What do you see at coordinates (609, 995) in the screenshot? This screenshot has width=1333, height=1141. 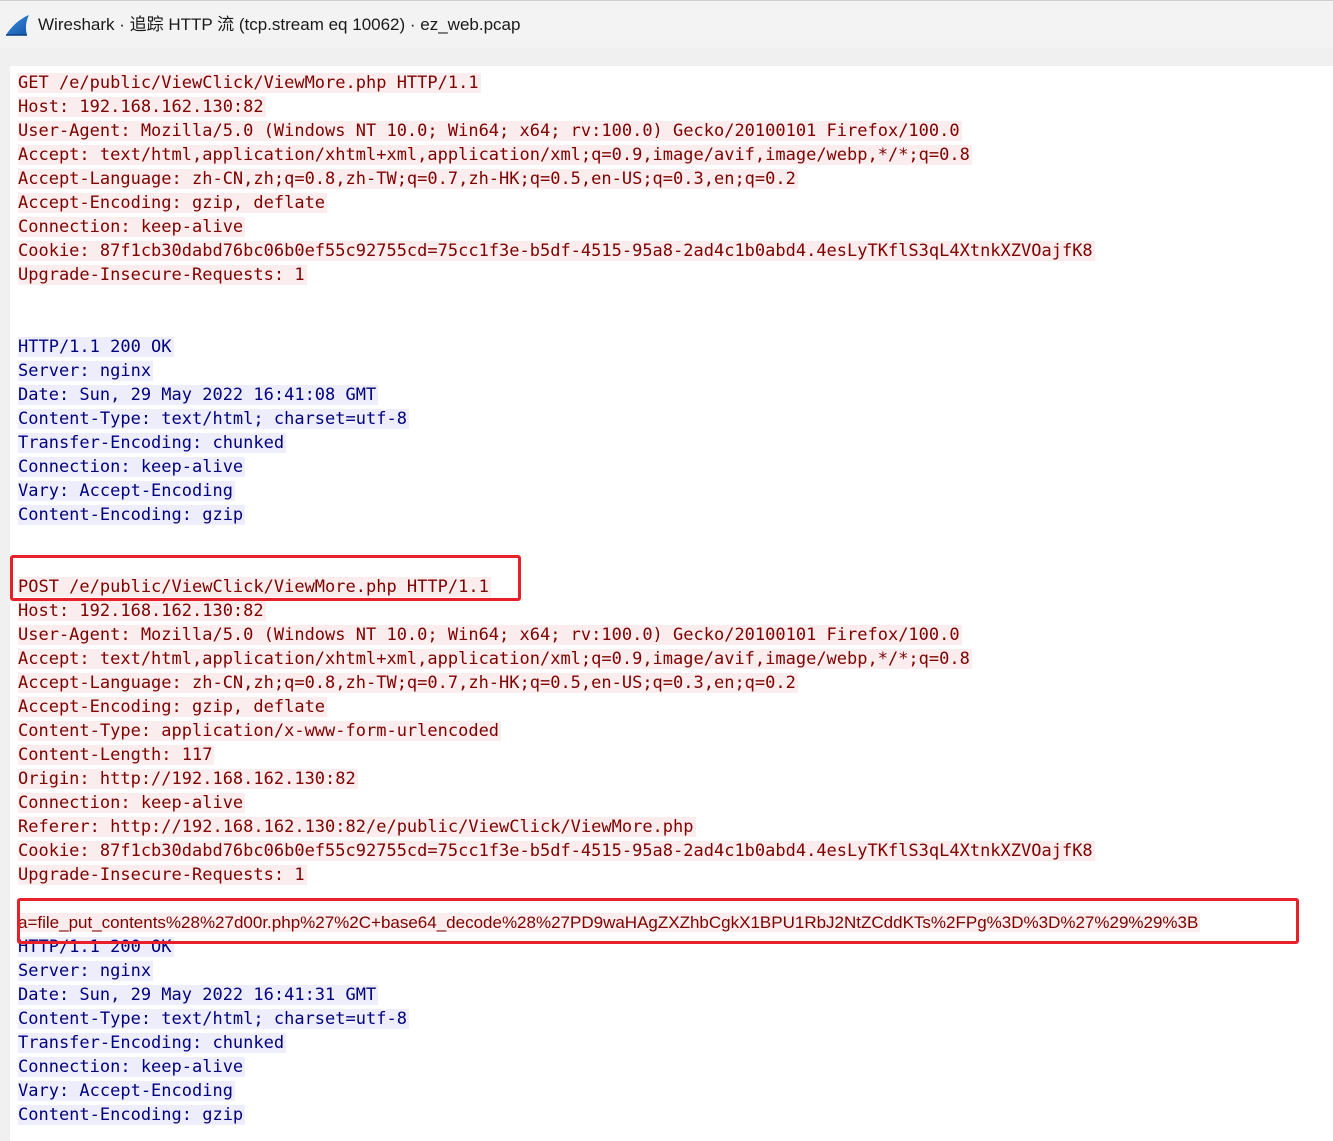 I see `response-header-line: Date: Sun, 29 May 2022 16:41:31 GMT` at bounding box center [609, 995].